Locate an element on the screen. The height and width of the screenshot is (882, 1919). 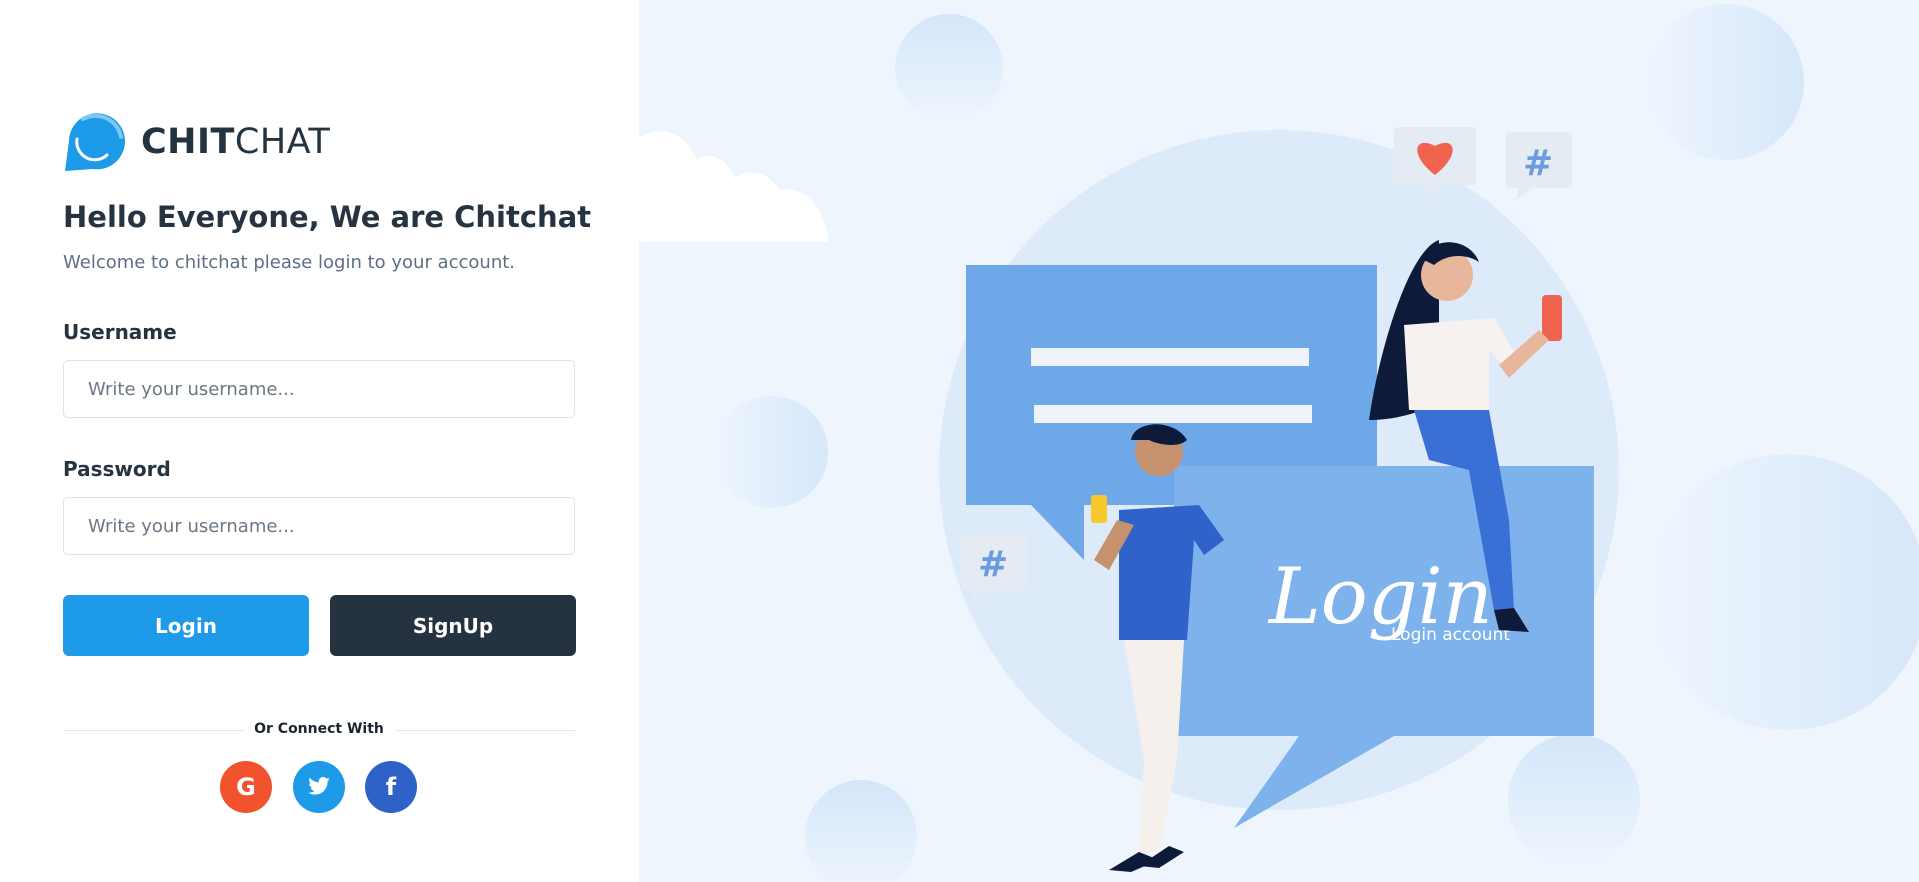
google-login-button: G is located at coordinates (246, 787).